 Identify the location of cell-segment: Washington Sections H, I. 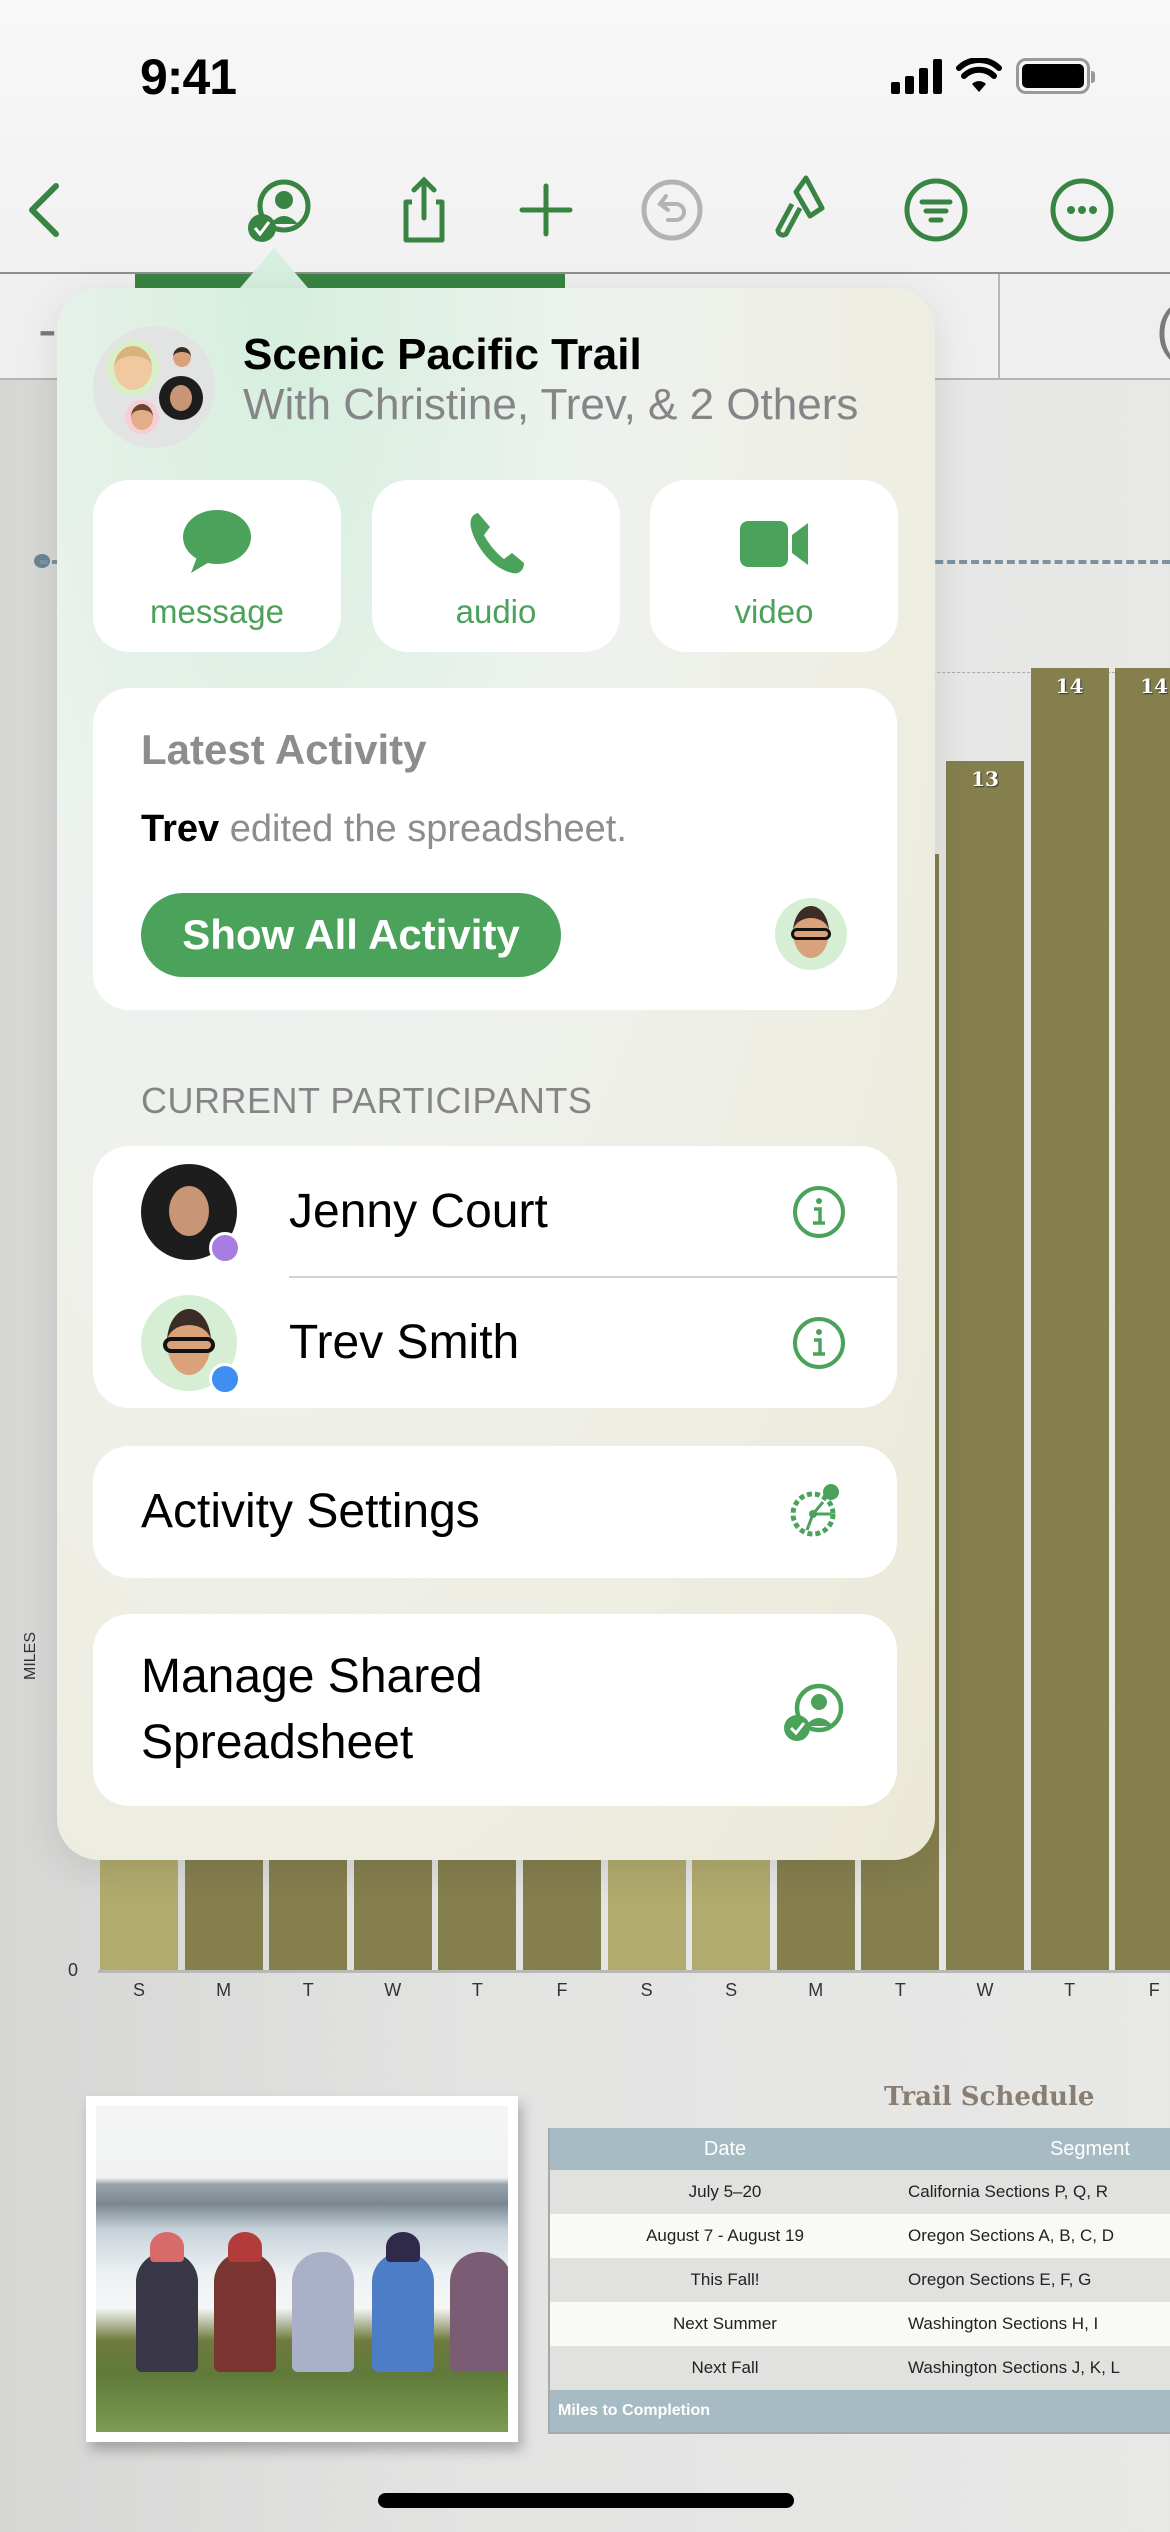
(1003, 2323).